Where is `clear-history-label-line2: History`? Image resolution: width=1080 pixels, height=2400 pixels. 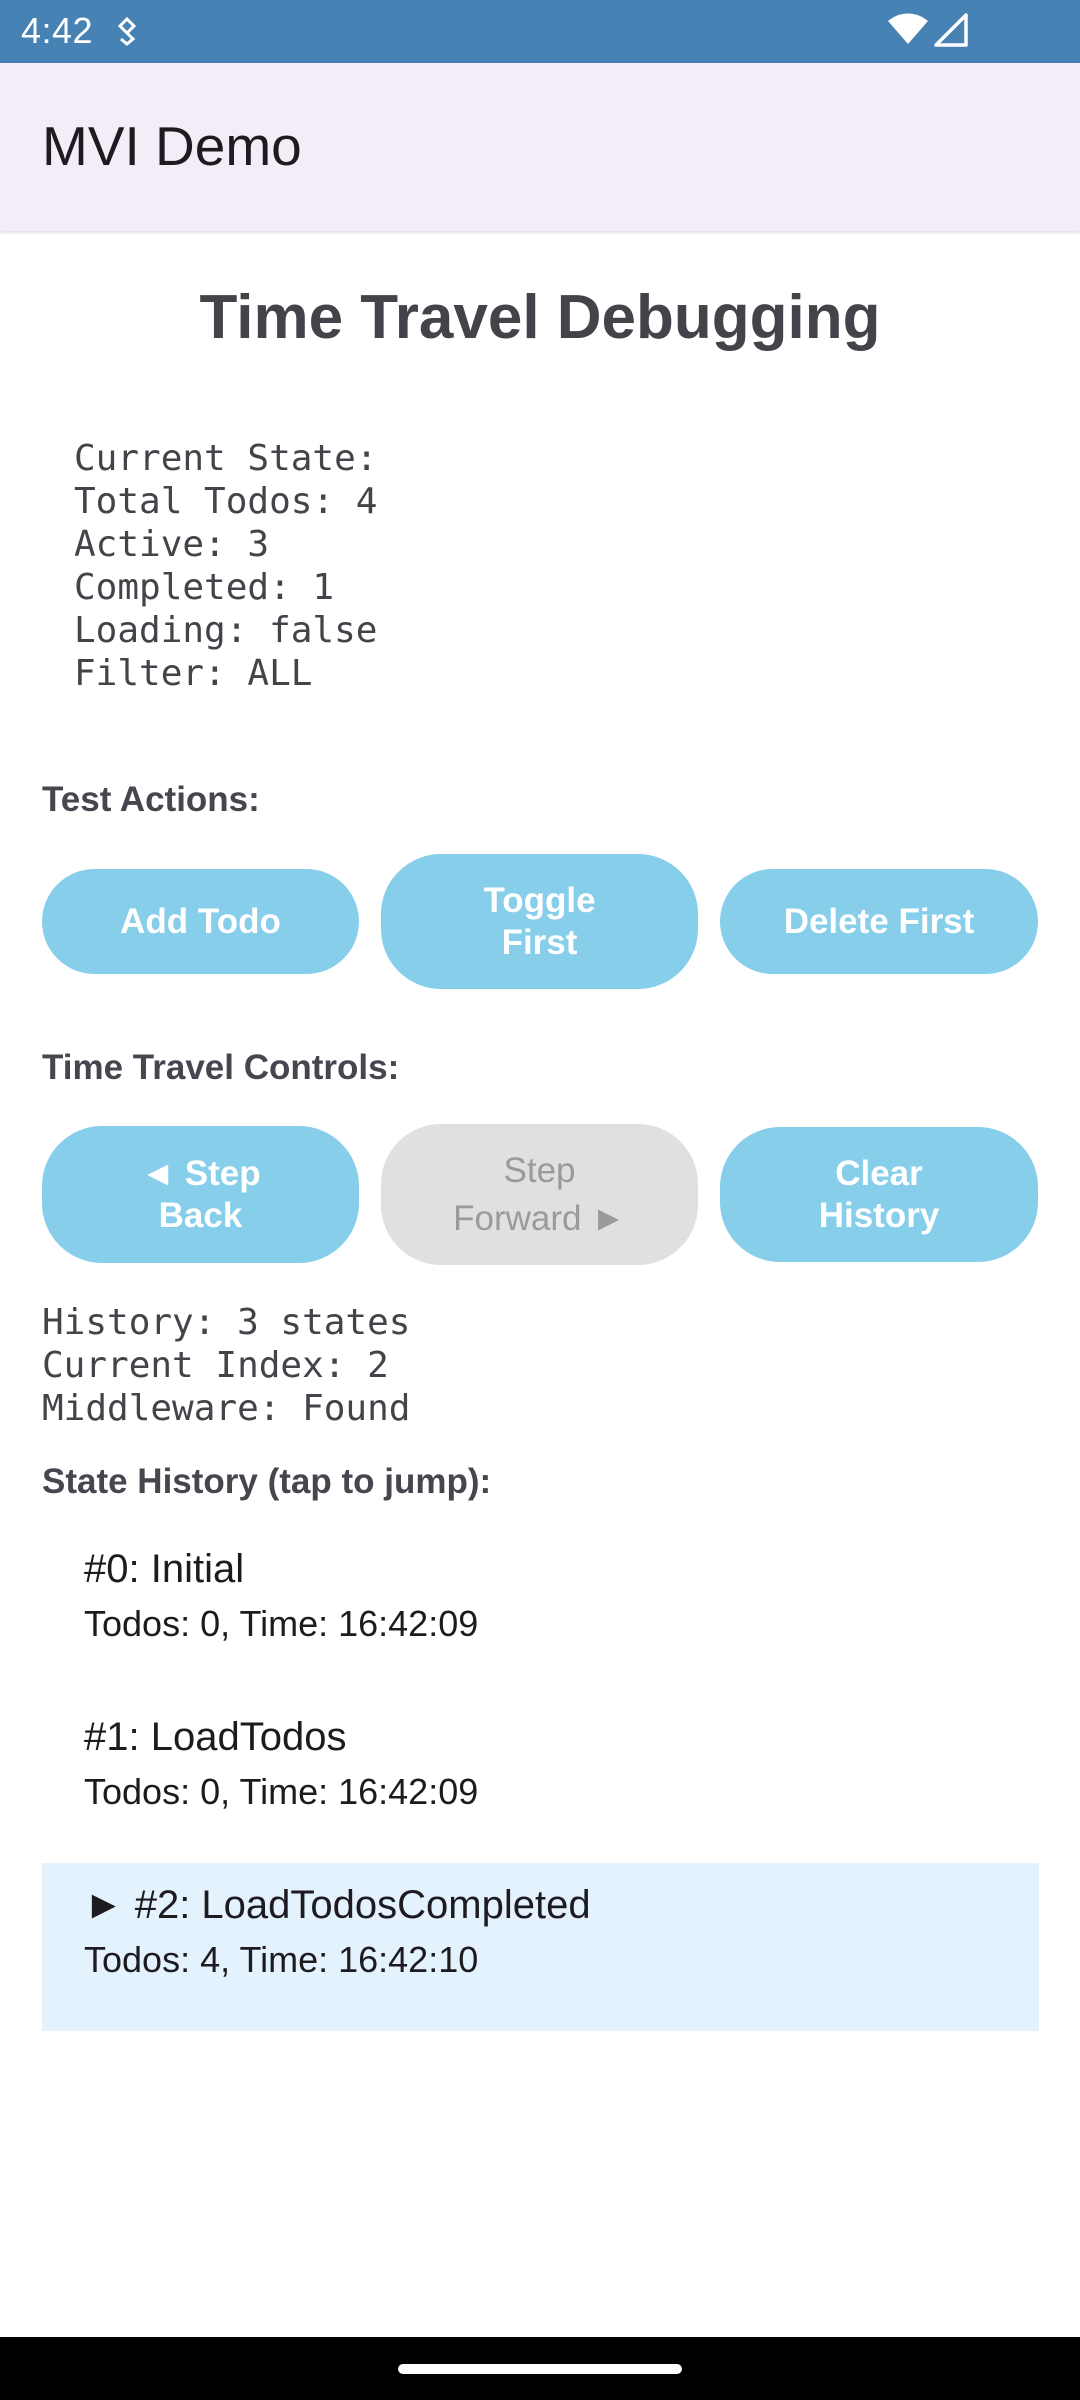
clear-history-label-line2: History is located at coordinates (879, 1215).